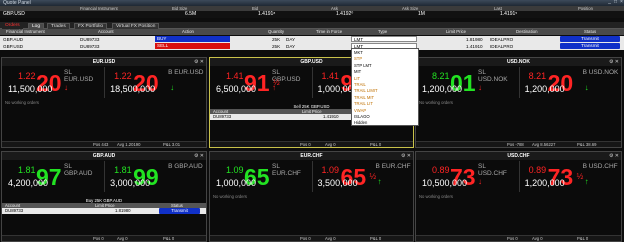  I want to click on dropdown-item: Hidden, so click(360, 122).